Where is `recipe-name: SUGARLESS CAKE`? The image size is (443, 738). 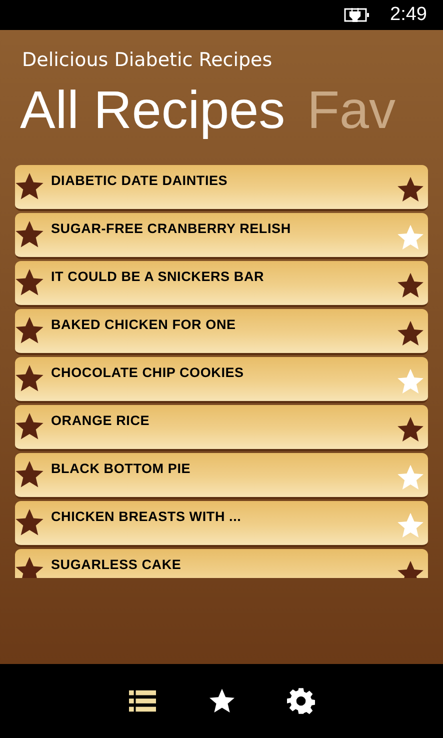
recipe-name: SUGARLESS CAKE is located at coordinates (116, 565).